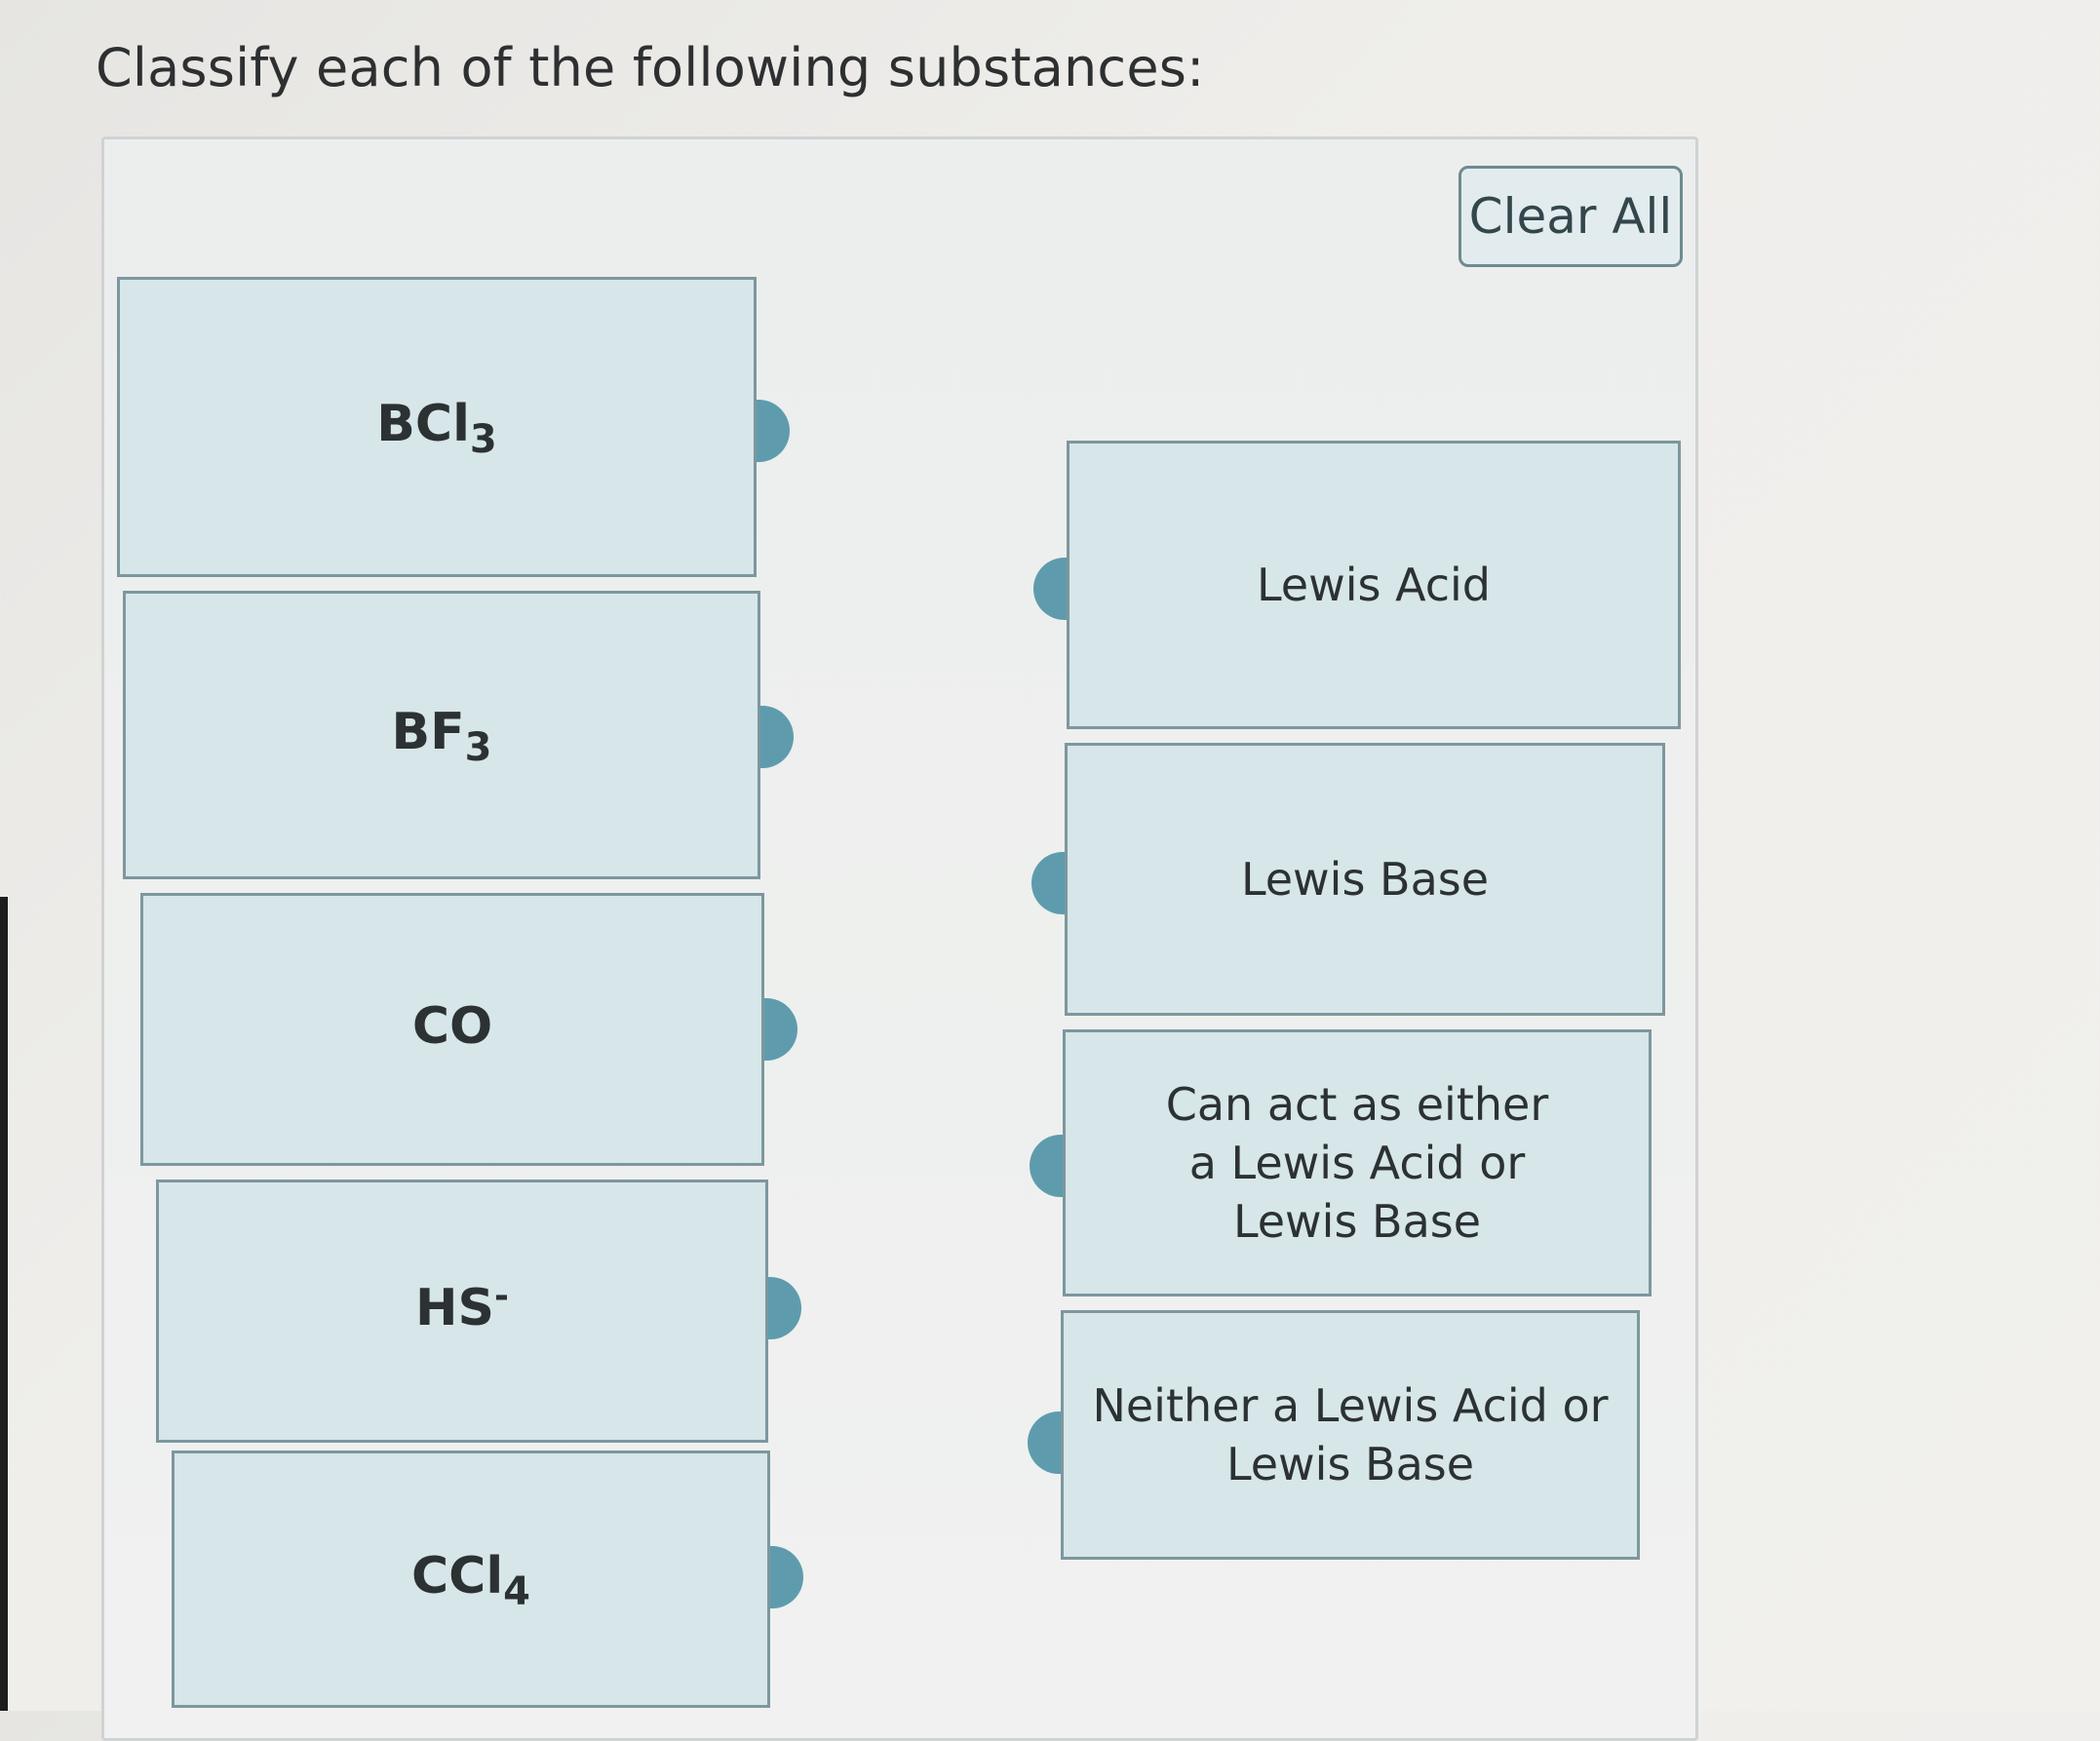  I want to click on screen-bezel-edge, so click(4, 1304).